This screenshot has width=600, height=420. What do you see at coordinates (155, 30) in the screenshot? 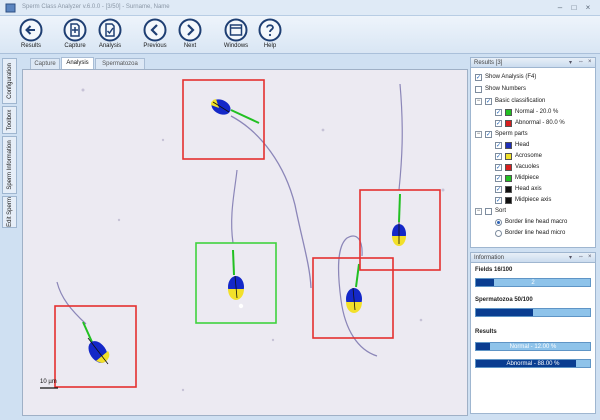
I see `chevron-left-icon` at bounding box center [155, 30].